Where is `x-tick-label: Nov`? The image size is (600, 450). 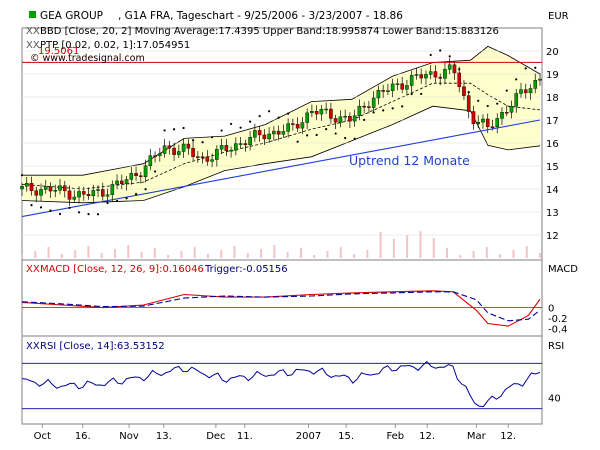 x-tick-label: Nov is located at coordinates (129, 436).